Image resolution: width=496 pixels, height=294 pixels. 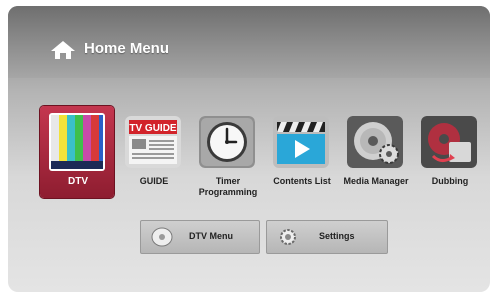 I want to click on menu-item-timer-programming: Timer Programming, so click(x=228, y=156).